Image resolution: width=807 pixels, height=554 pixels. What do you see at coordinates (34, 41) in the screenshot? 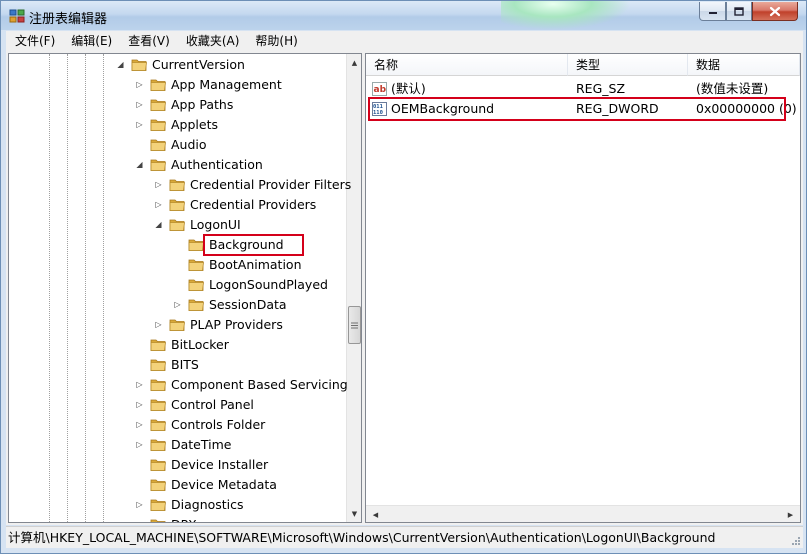
I see `menu-file: 文件(F)` at bounding box center [34, 41].